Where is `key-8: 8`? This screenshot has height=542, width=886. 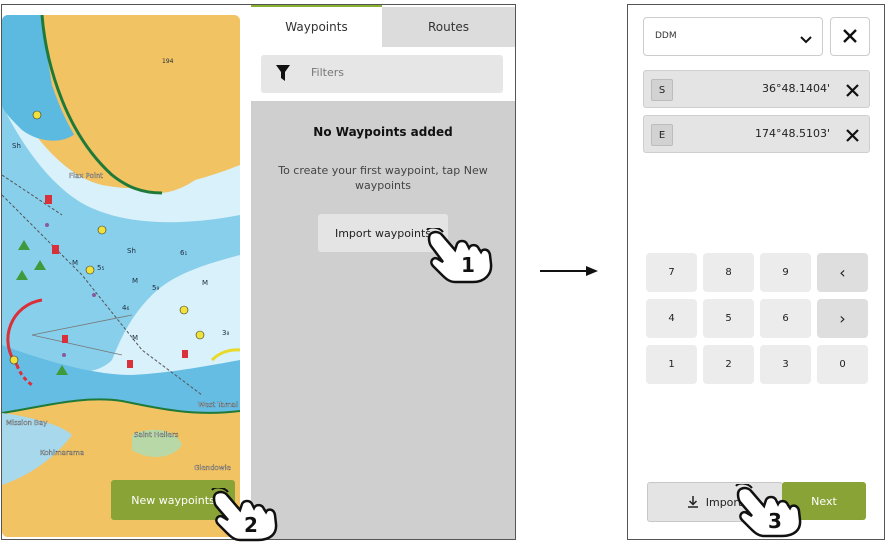
key-8: 8 is located at coordinates (728, 272).